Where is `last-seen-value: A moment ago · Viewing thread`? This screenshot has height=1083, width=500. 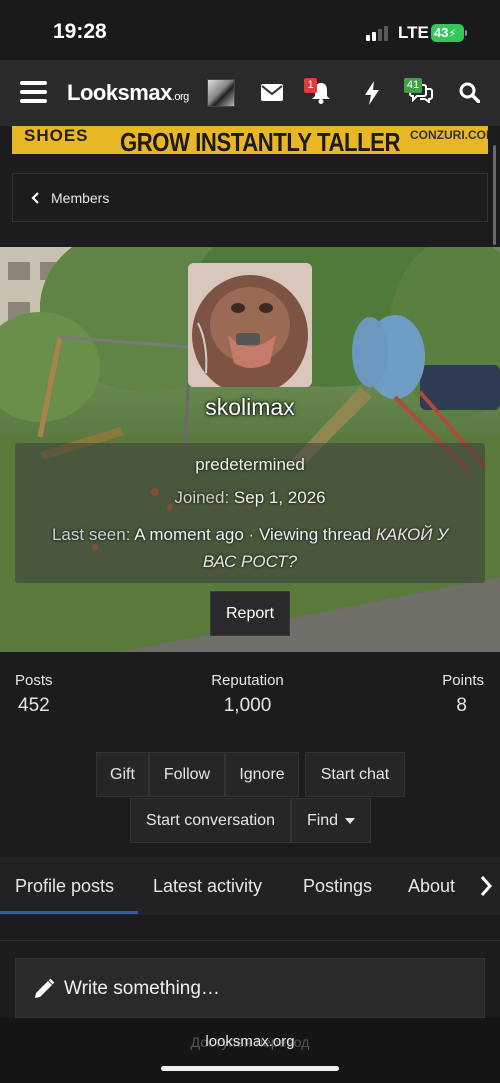 last-seen-value: A moment ago · Viewing thread is located at coordinates (253, 534).